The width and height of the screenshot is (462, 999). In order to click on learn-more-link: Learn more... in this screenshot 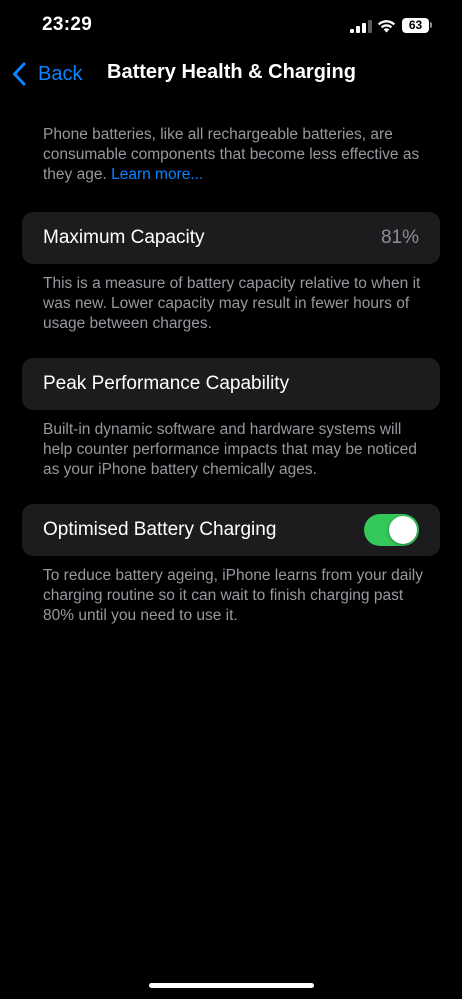, I will do `click(157, 174)`.